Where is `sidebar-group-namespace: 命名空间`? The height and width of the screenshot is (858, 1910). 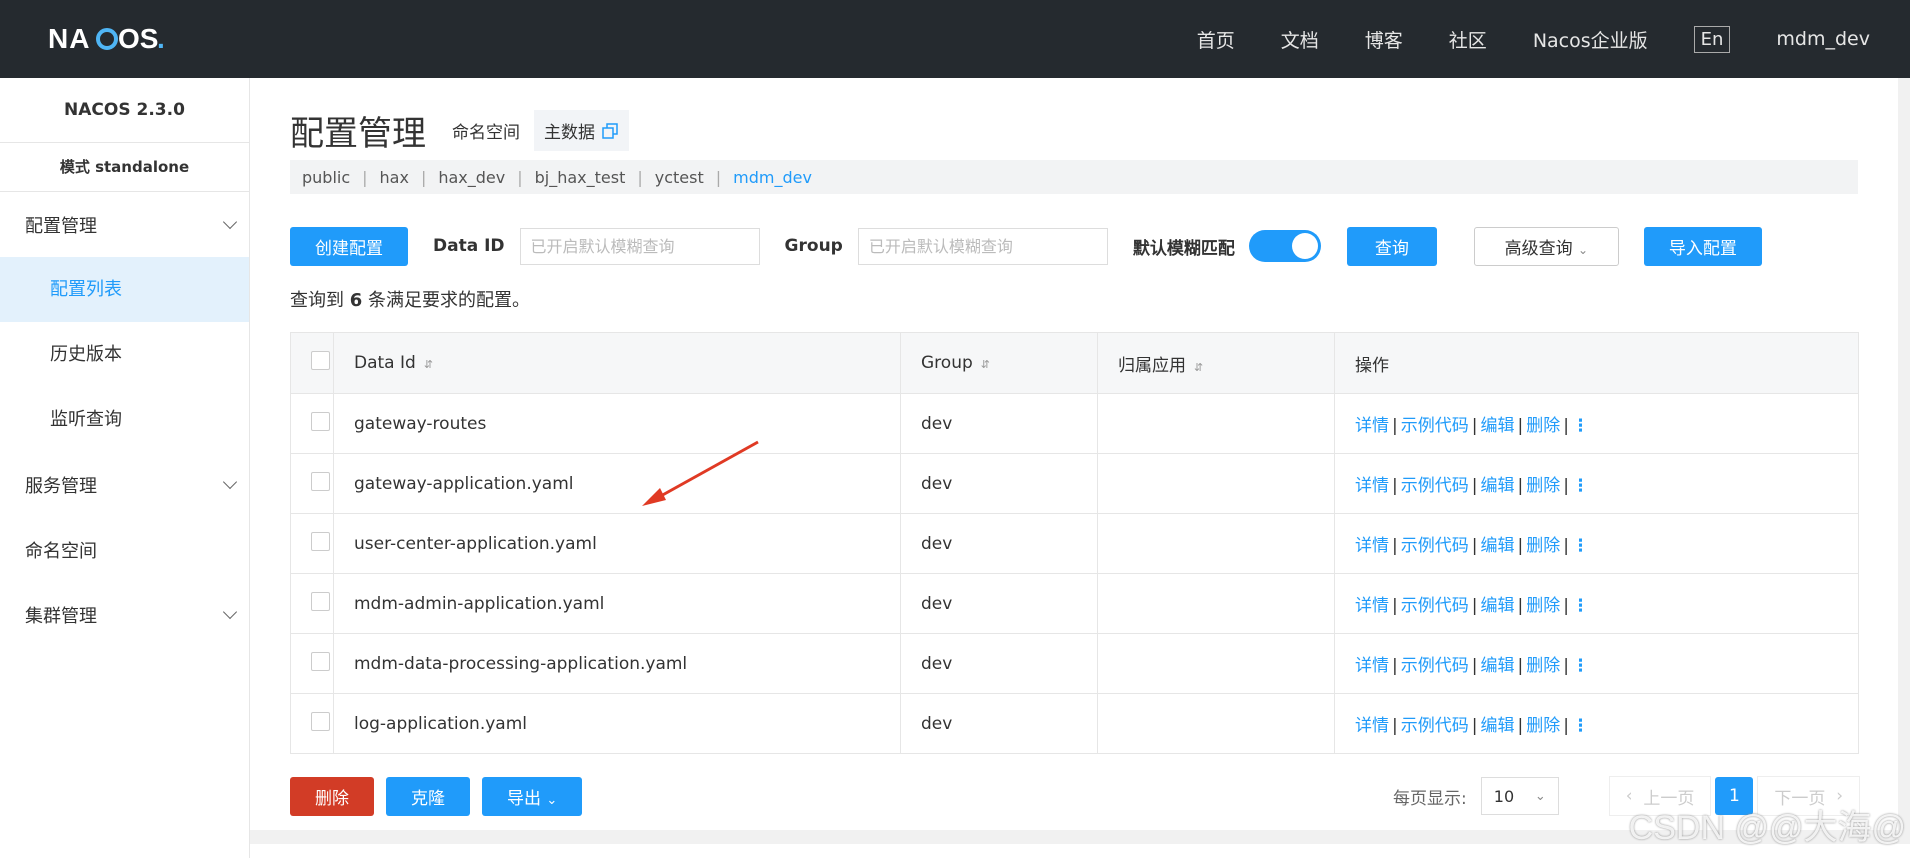
sidebar-group-namespace: 命名空间 is located at coordinates (124, 549).